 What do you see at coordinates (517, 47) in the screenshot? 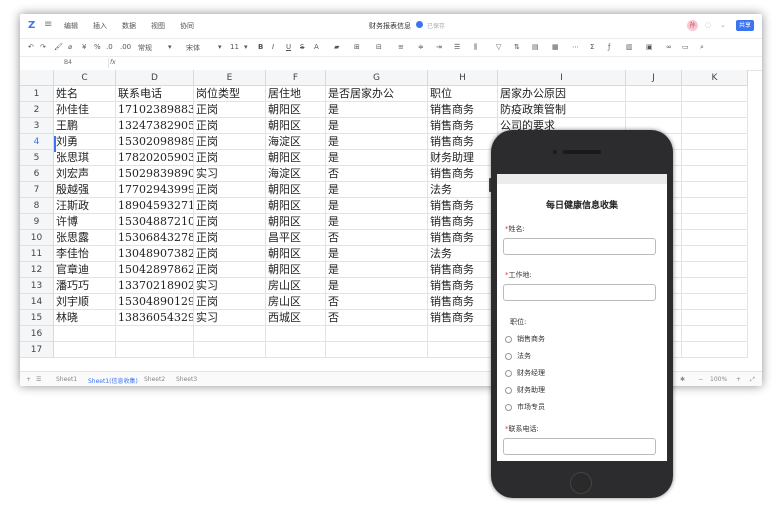
I see `sort-icon: ⇅` at bounding box center [517, 47].